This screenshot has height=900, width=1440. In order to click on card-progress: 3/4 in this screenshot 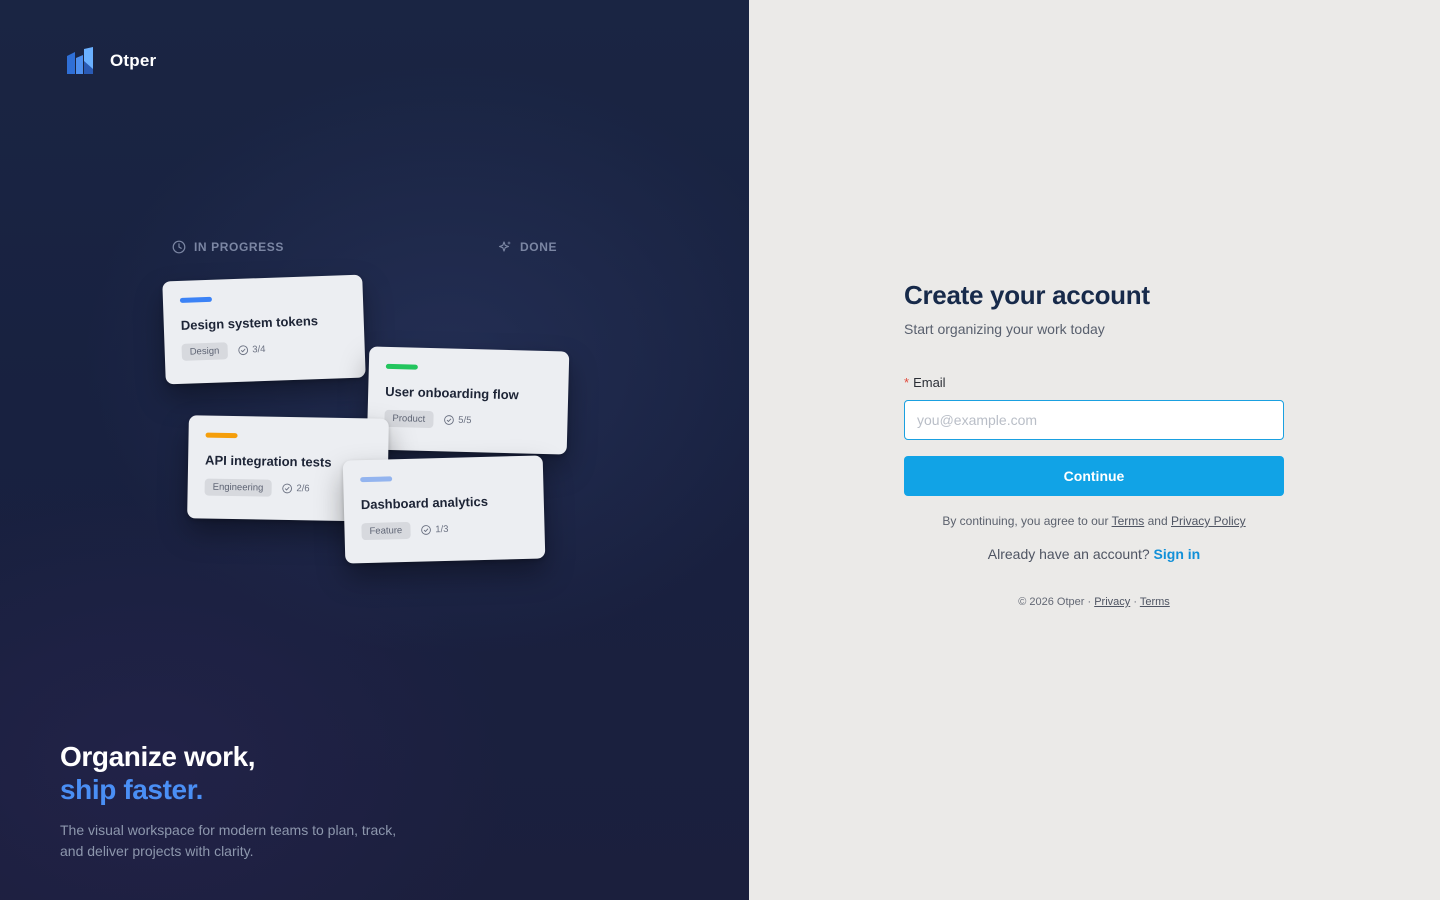, I will do `click(251, 350)`.